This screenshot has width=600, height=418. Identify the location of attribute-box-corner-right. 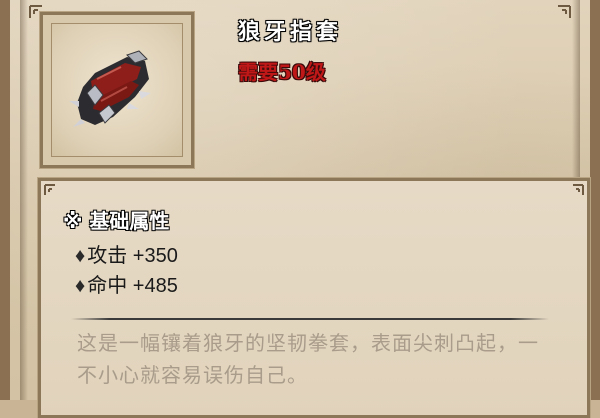
(576, 192).